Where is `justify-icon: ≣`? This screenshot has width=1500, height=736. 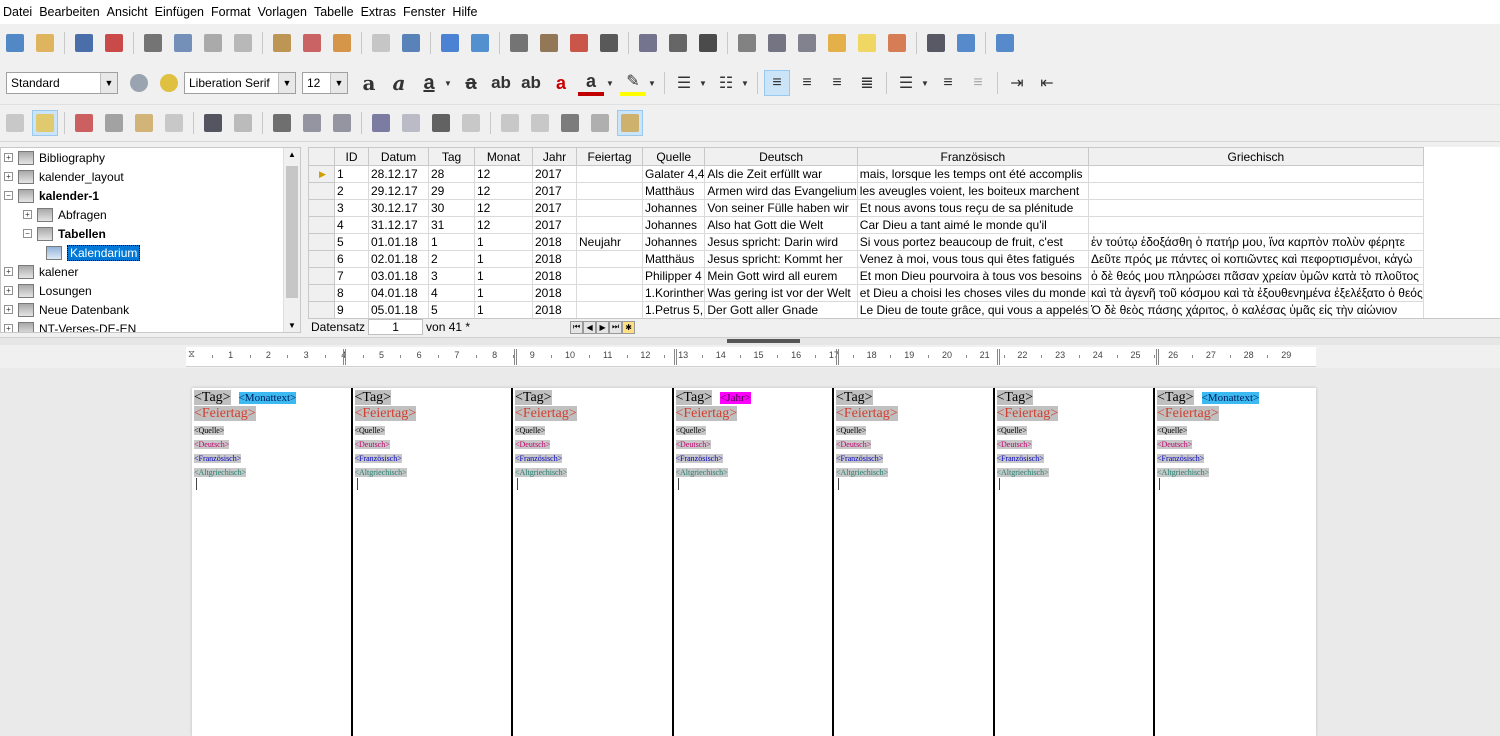
justify-icon: ≣ is located at coordinates (867, 83).